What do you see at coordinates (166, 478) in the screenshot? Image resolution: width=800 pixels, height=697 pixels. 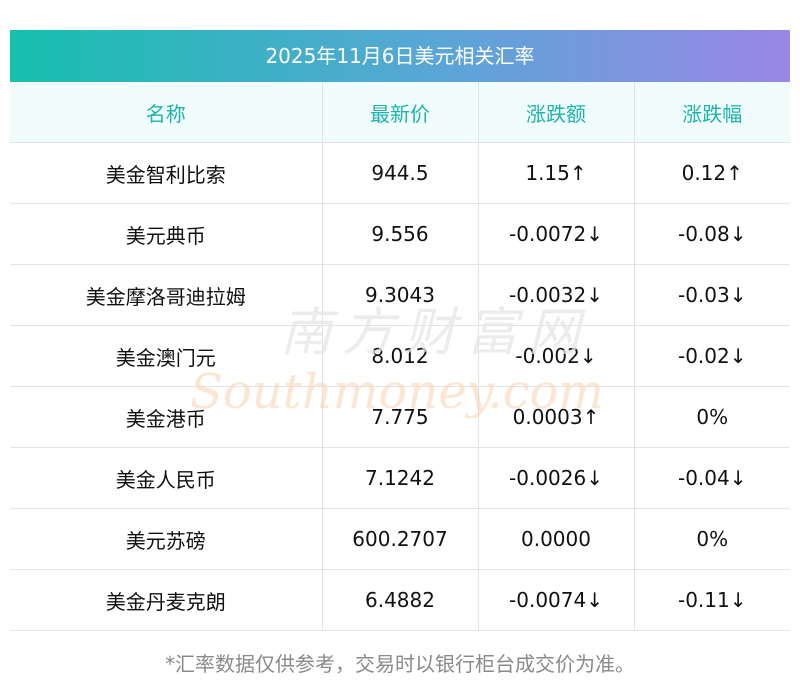 I see `currency-name: 美金人民币` at bounding box center [166, 478].